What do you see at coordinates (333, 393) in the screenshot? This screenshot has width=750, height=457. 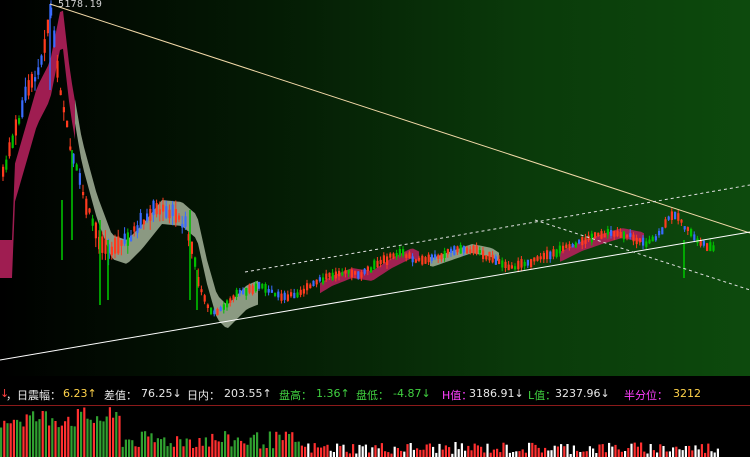 I see `high-value: 1.36↑` at bounding box center [333, 393].